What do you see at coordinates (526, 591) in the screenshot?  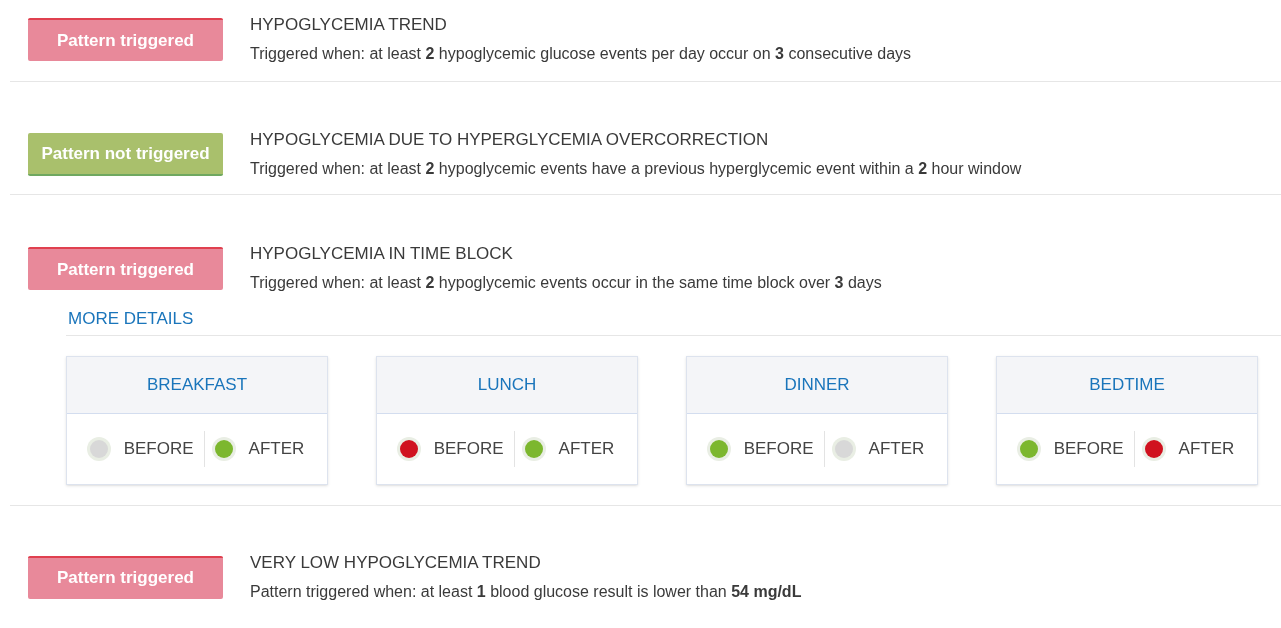 I see `pattern-description: Pattern triggered when: at least 1 blood glucose result is lower than 54 mg/dL` at bounding box center [526, 591].